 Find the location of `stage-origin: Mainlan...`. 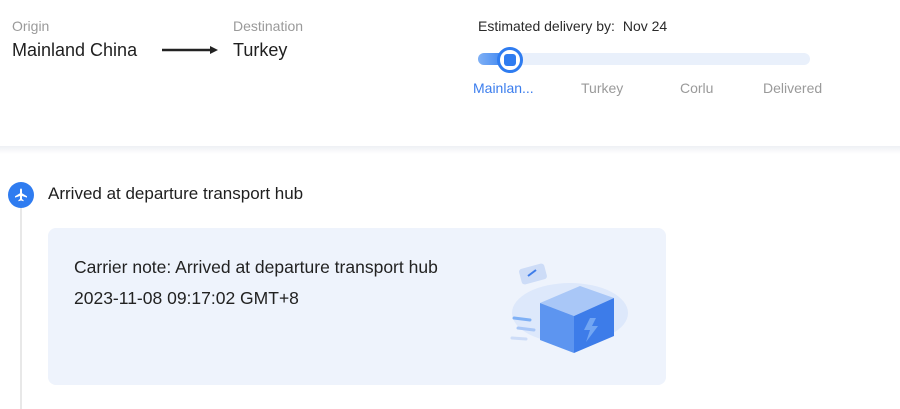

stage-origin: Mainlan... is located at coordinates (503, 88).